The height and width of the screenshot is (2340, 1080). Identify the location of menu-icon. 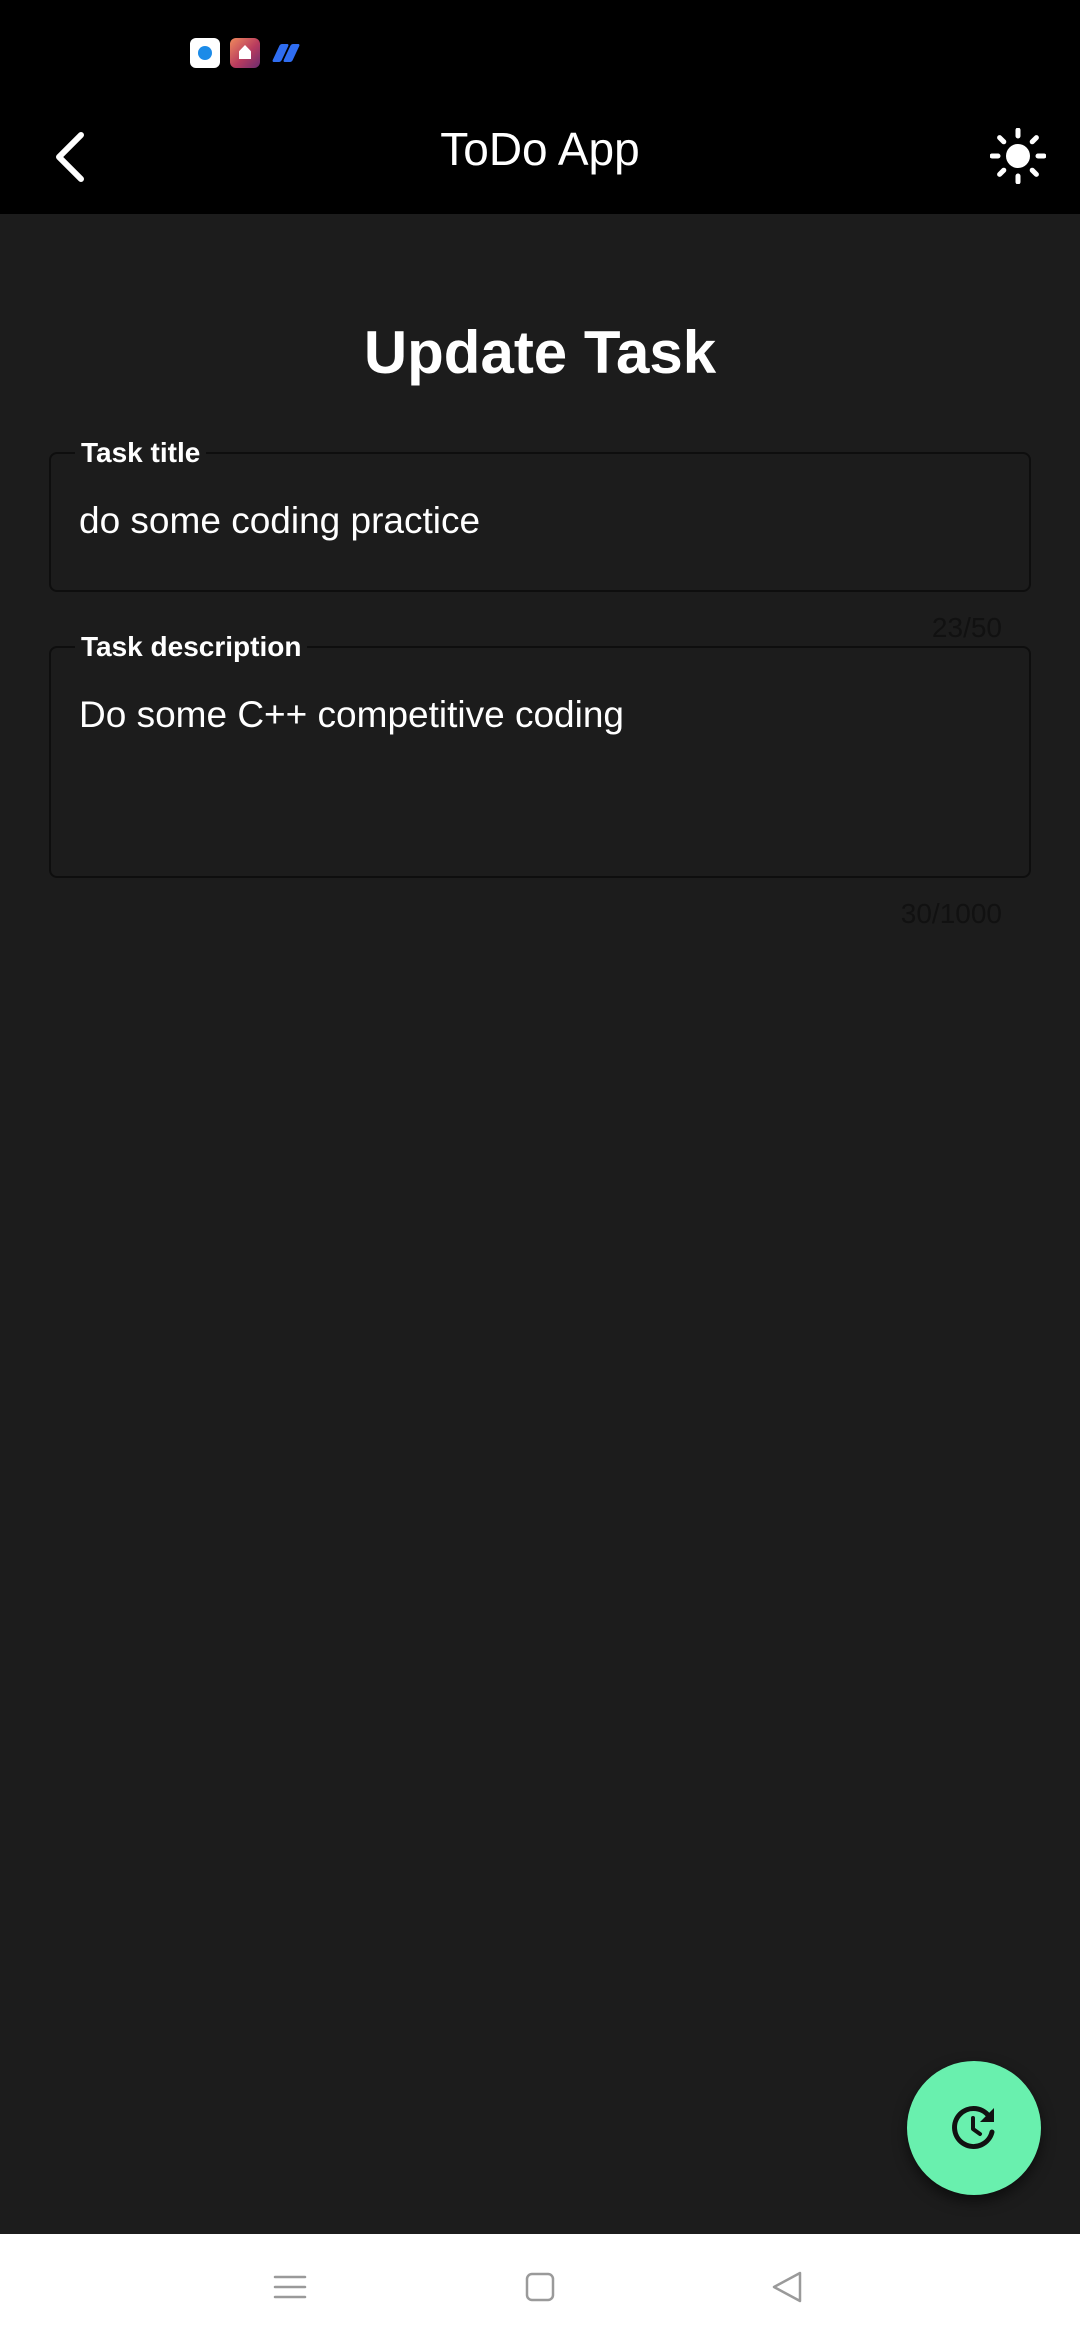
(290, 2287).